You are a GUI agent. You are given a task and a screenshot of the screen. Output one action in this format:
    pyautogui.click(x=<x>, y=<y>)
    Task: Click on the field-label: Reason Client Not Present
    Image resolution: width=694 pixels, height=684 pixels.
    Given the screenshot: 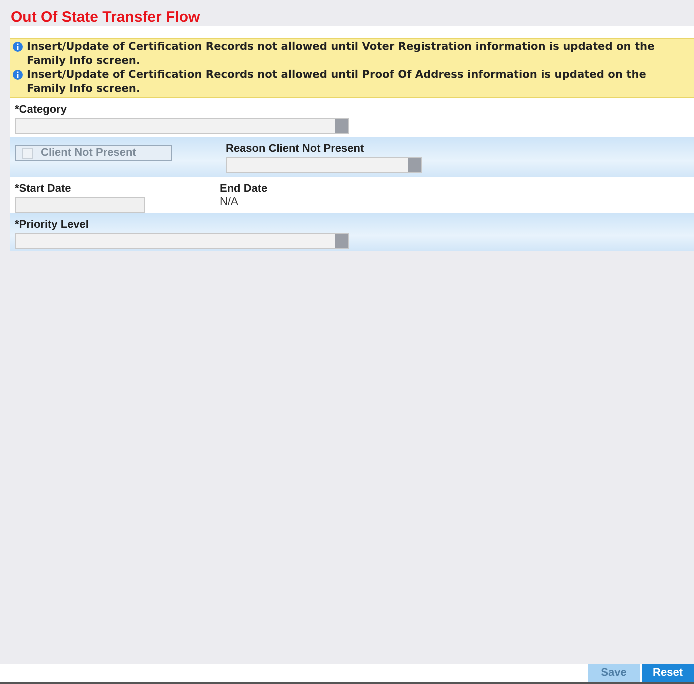 What is the action you would take?
    pyautogui.click(x=295, y=149)
    